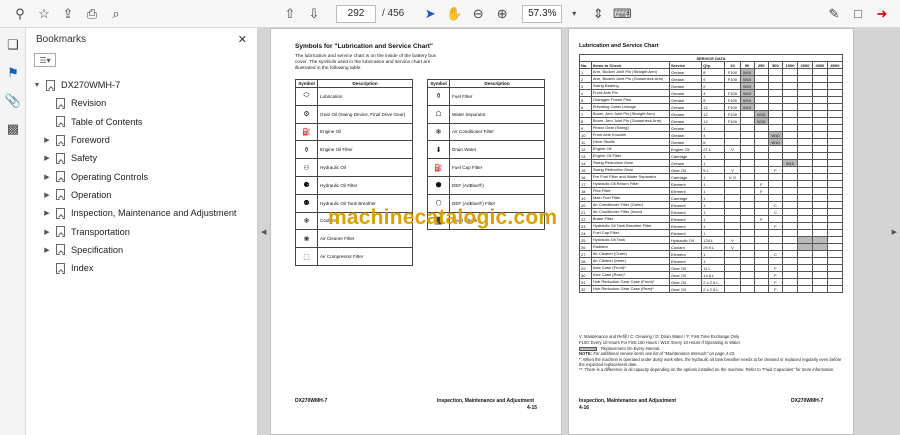 The height and width of the screenshot is (435, 900). Describe the element at coordinates (574, 14) in the screenshot. I see `zoom-dropdown-icon: ▾` at that location.